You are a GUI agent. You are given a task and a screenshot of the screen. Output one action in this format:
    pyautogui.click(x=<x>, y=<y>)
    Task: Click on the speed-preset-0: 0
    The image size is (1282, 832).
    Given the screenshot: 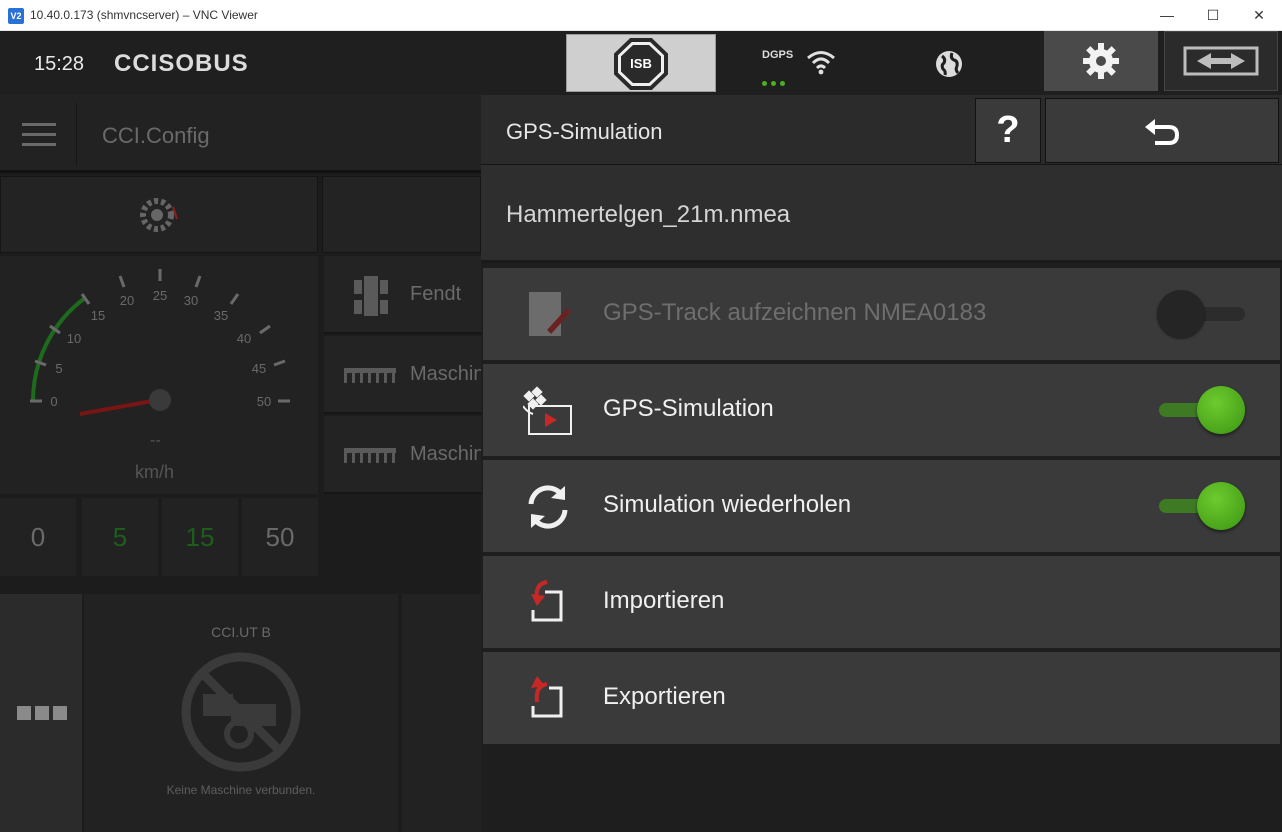 What is the action you would take?
    pyautogui.click(x=38, y=537)
    